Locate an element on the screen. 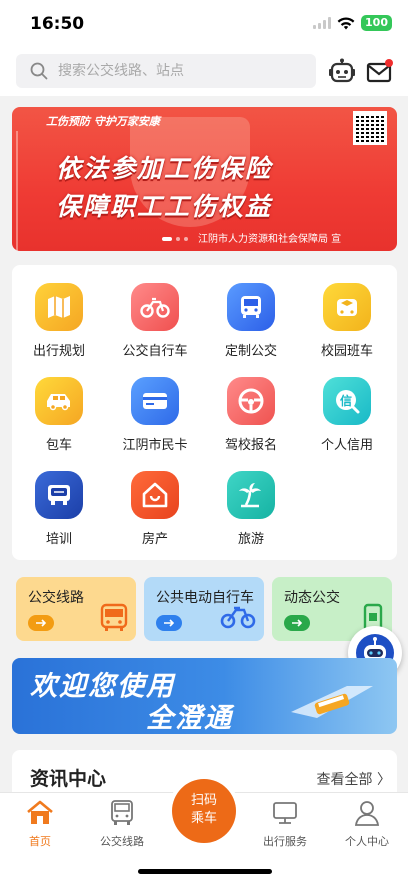 This screenshot has height=883, width=408. home-indicator is located at coordinates (205, 871).